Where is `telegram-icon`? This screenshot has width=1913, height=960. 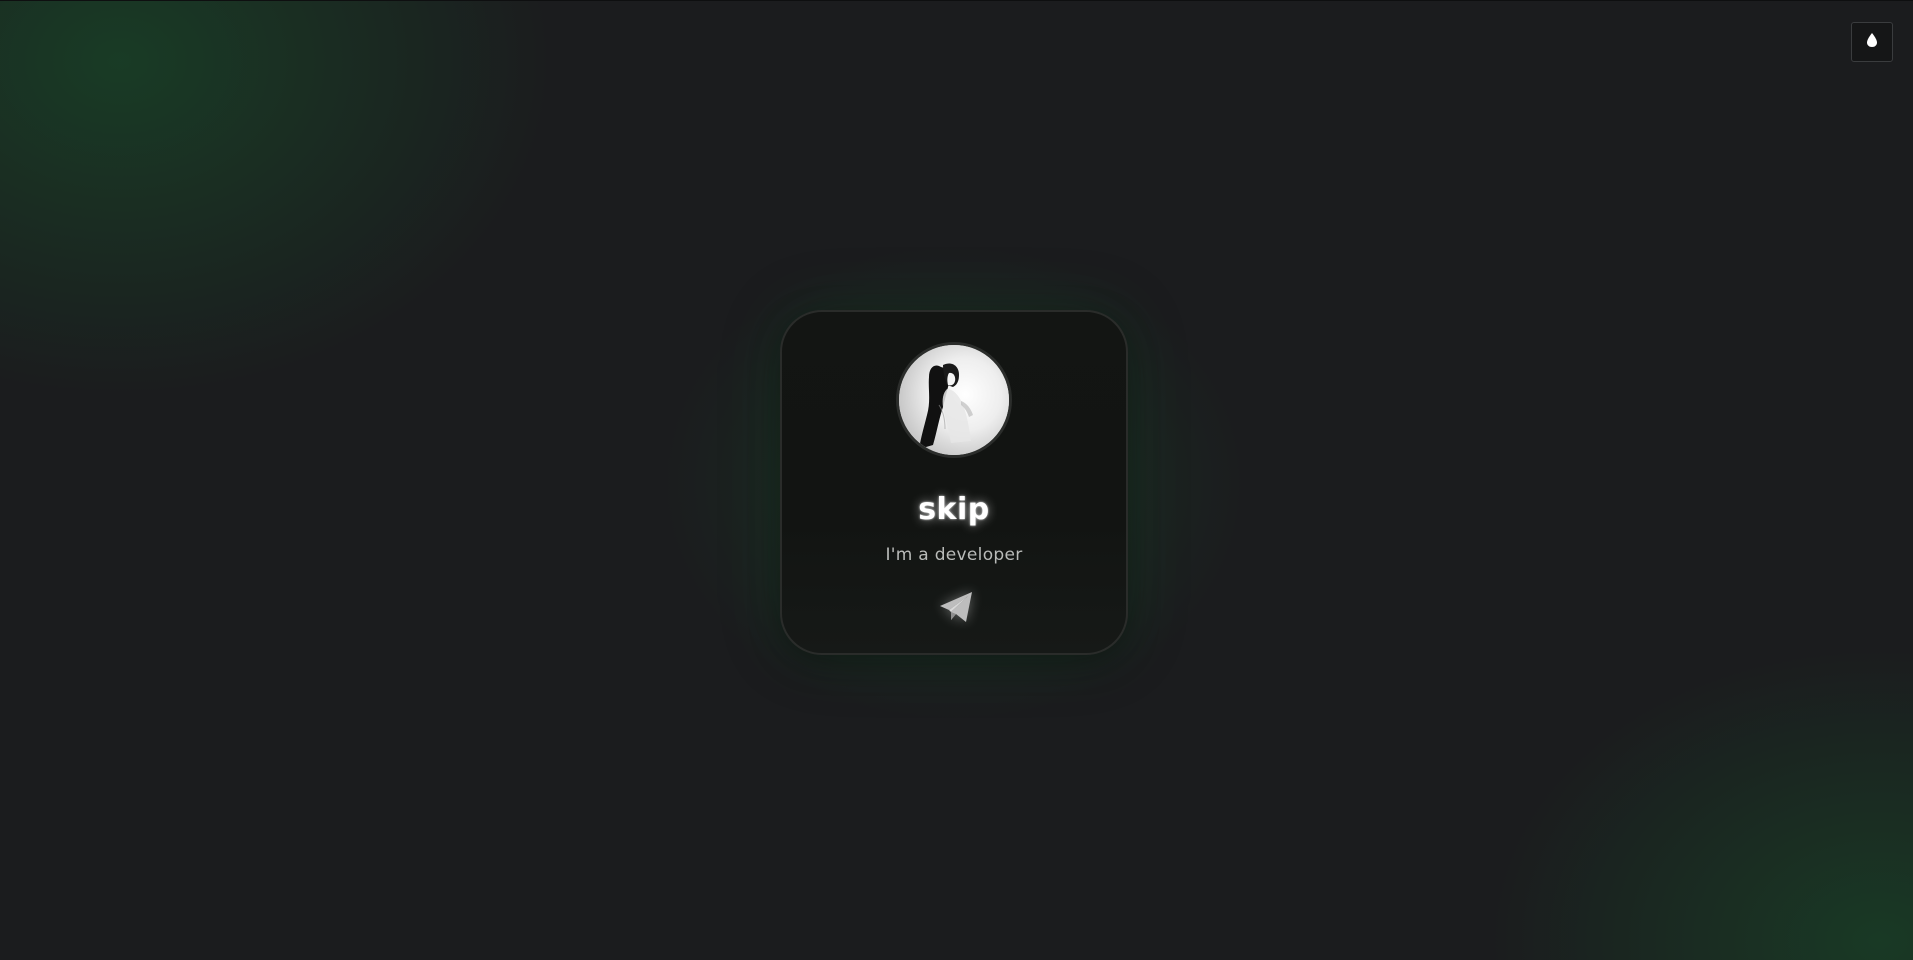
telegram-icon is located at coordinates (956, 609).